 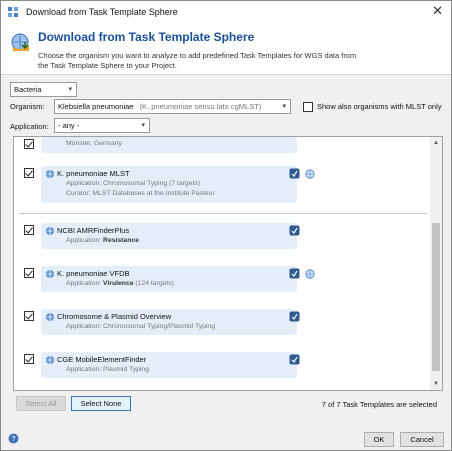 What do you see at coordinates (29, 359) in the screenshot?
I see `template-checkbox-mobileelement` at bounding box center [29, 359].